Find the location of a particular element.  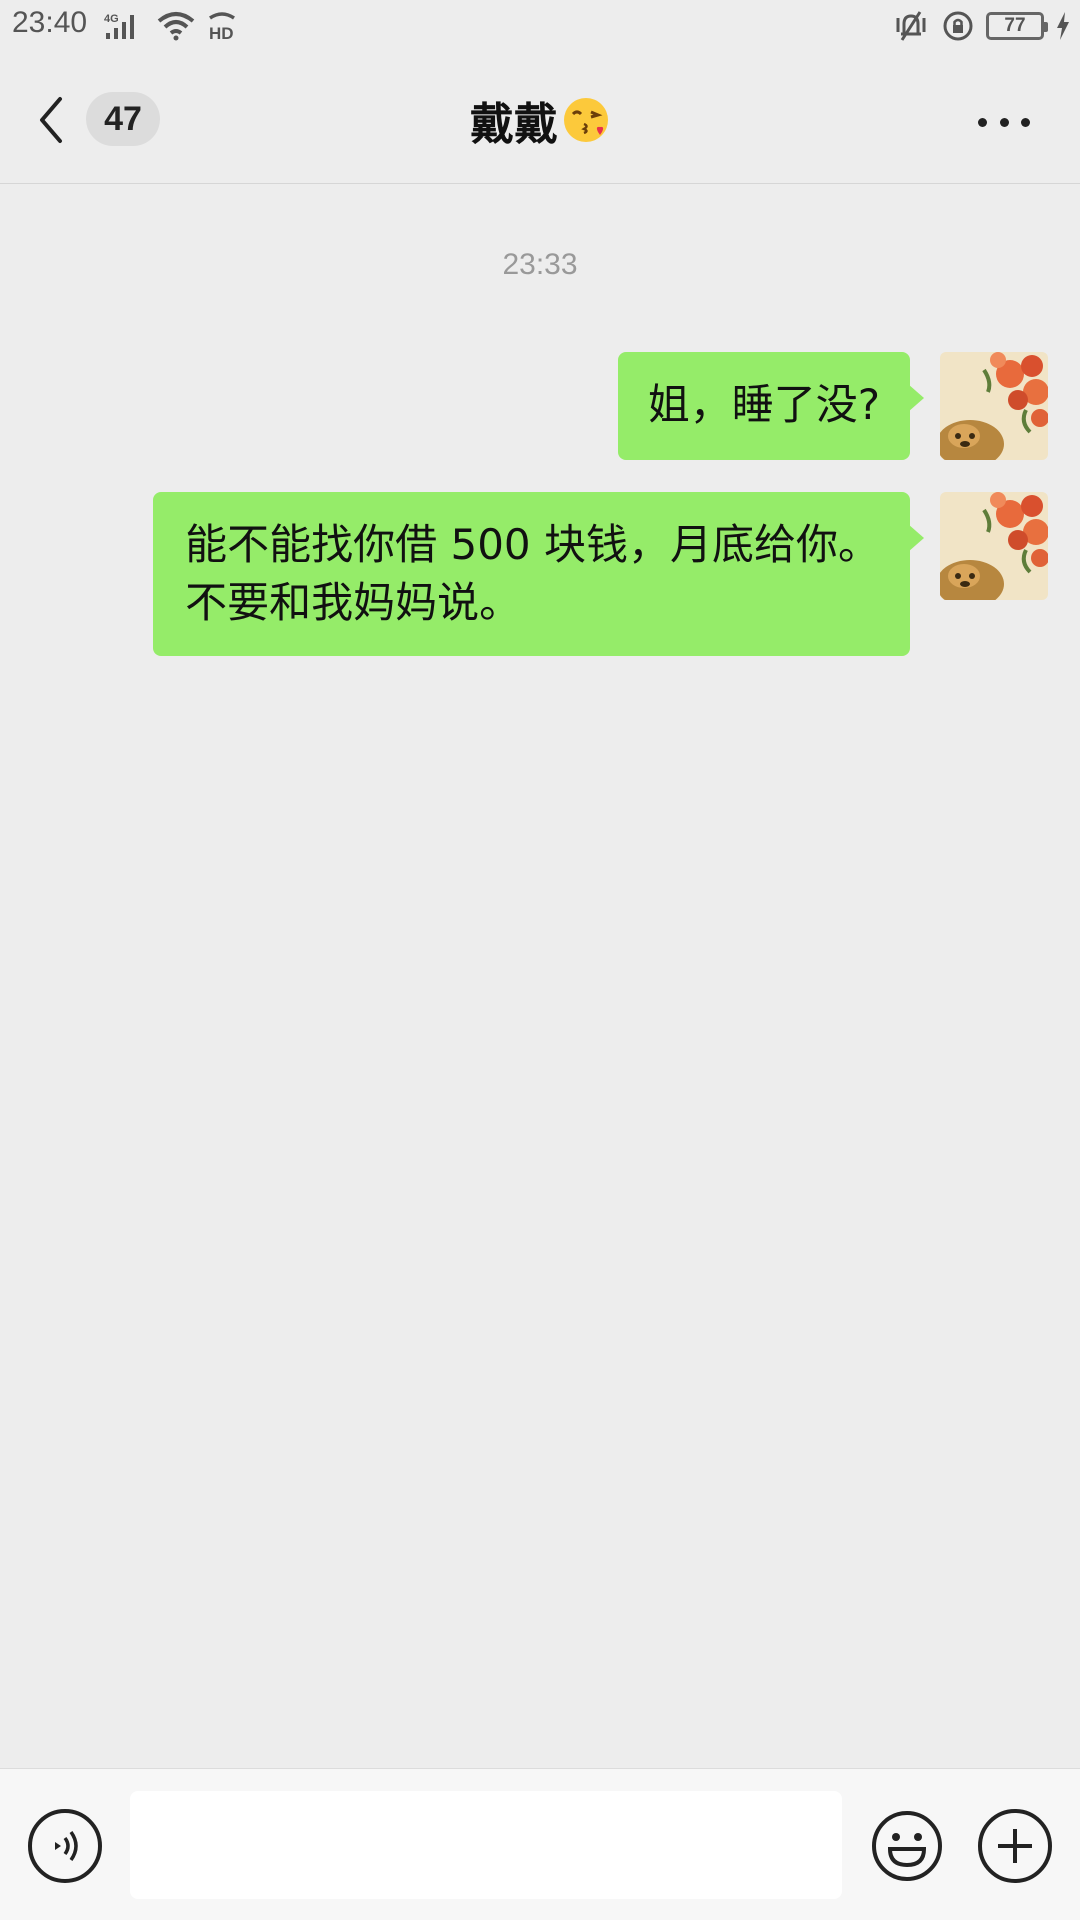

wifi-icon is located at coordinates (176, 26).